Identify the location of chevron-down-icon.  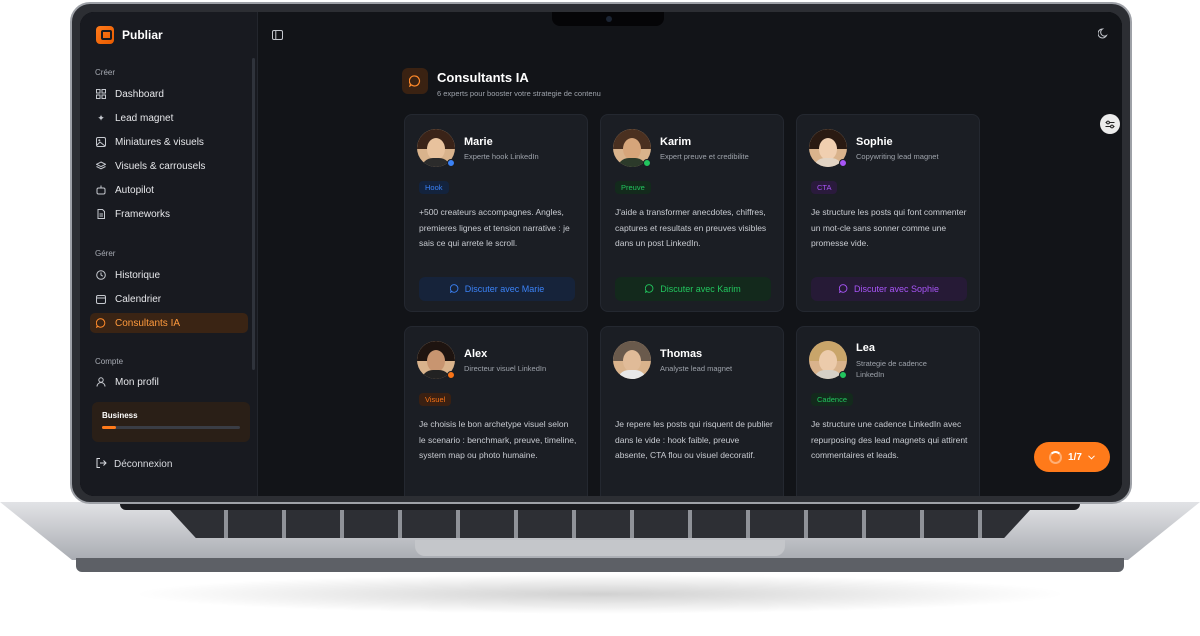
(1091, 457).